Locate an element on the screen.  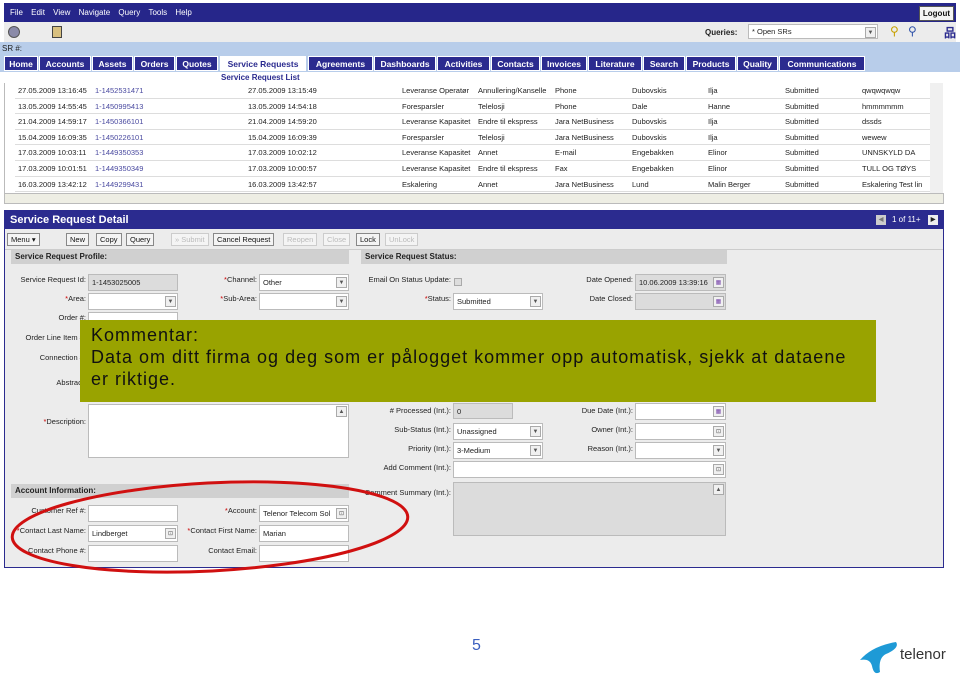
channel-select: Other ▼ is located at coordinates (304, 282).